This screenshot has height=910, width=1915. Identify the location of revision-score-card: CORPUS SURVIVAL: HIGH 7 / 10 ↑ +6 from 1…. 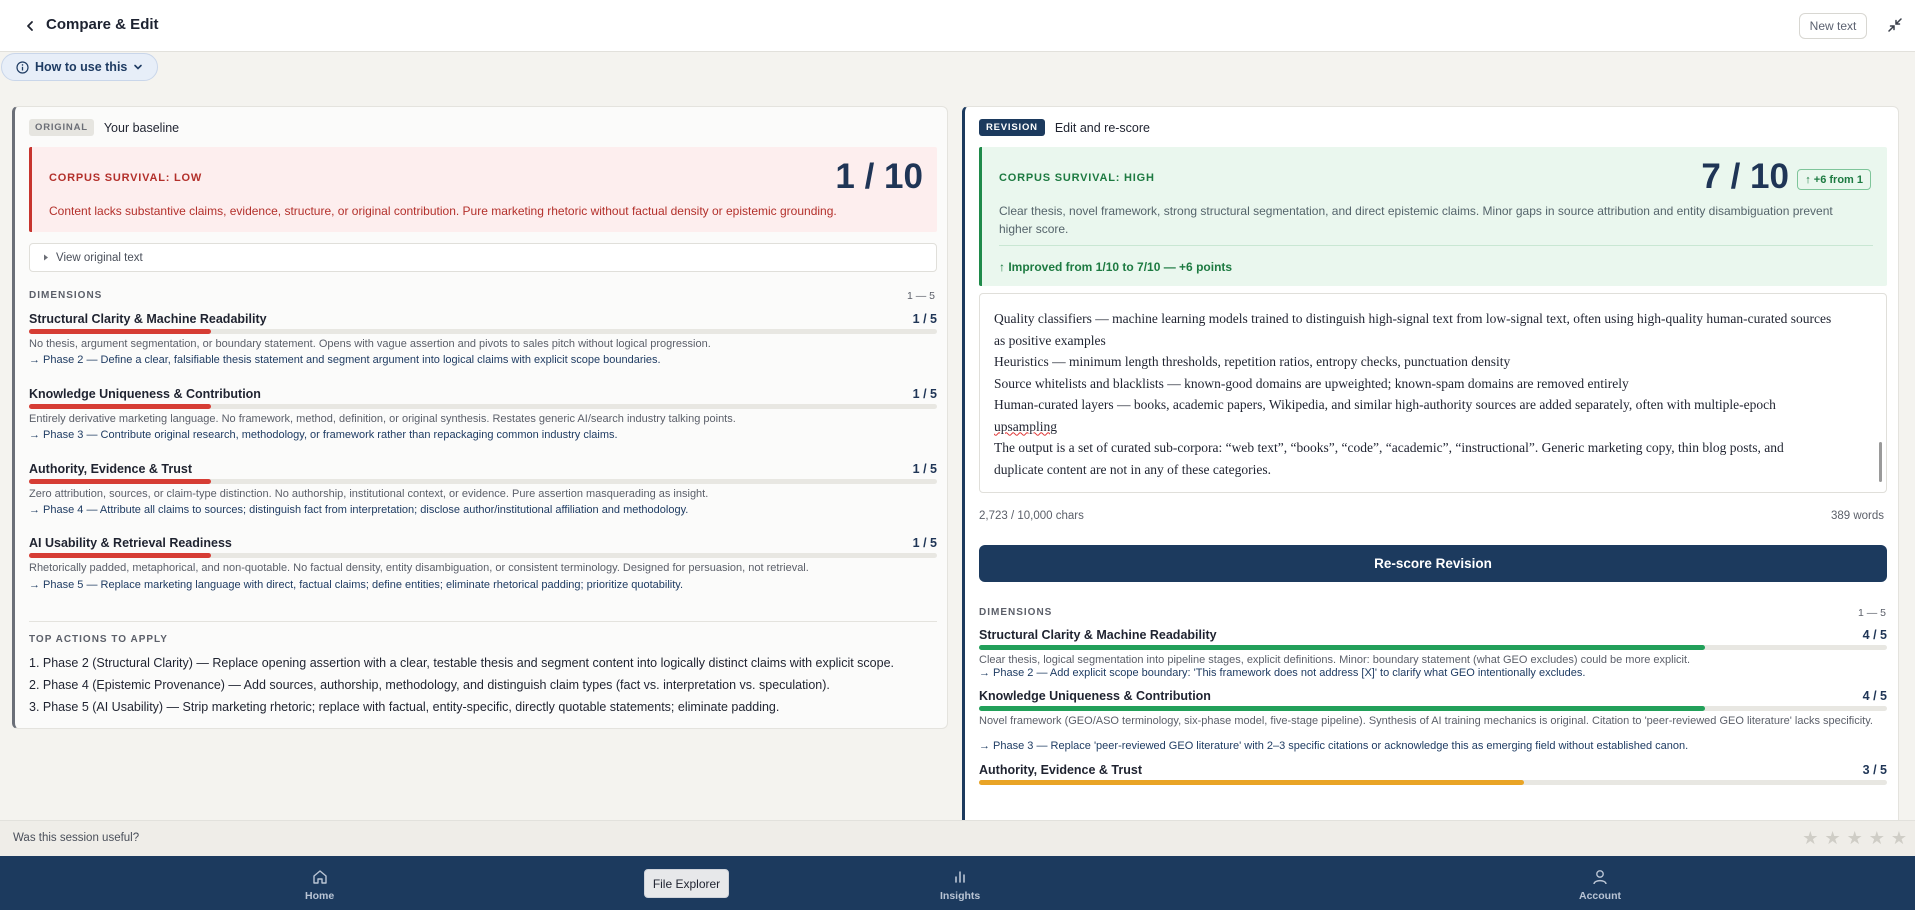
(1433, 216).